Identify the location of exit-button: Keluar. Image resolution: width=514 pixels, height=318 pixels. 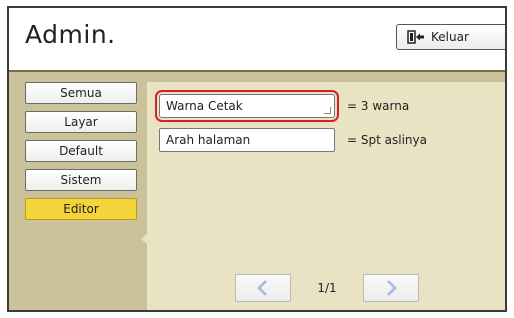
(450, 37).